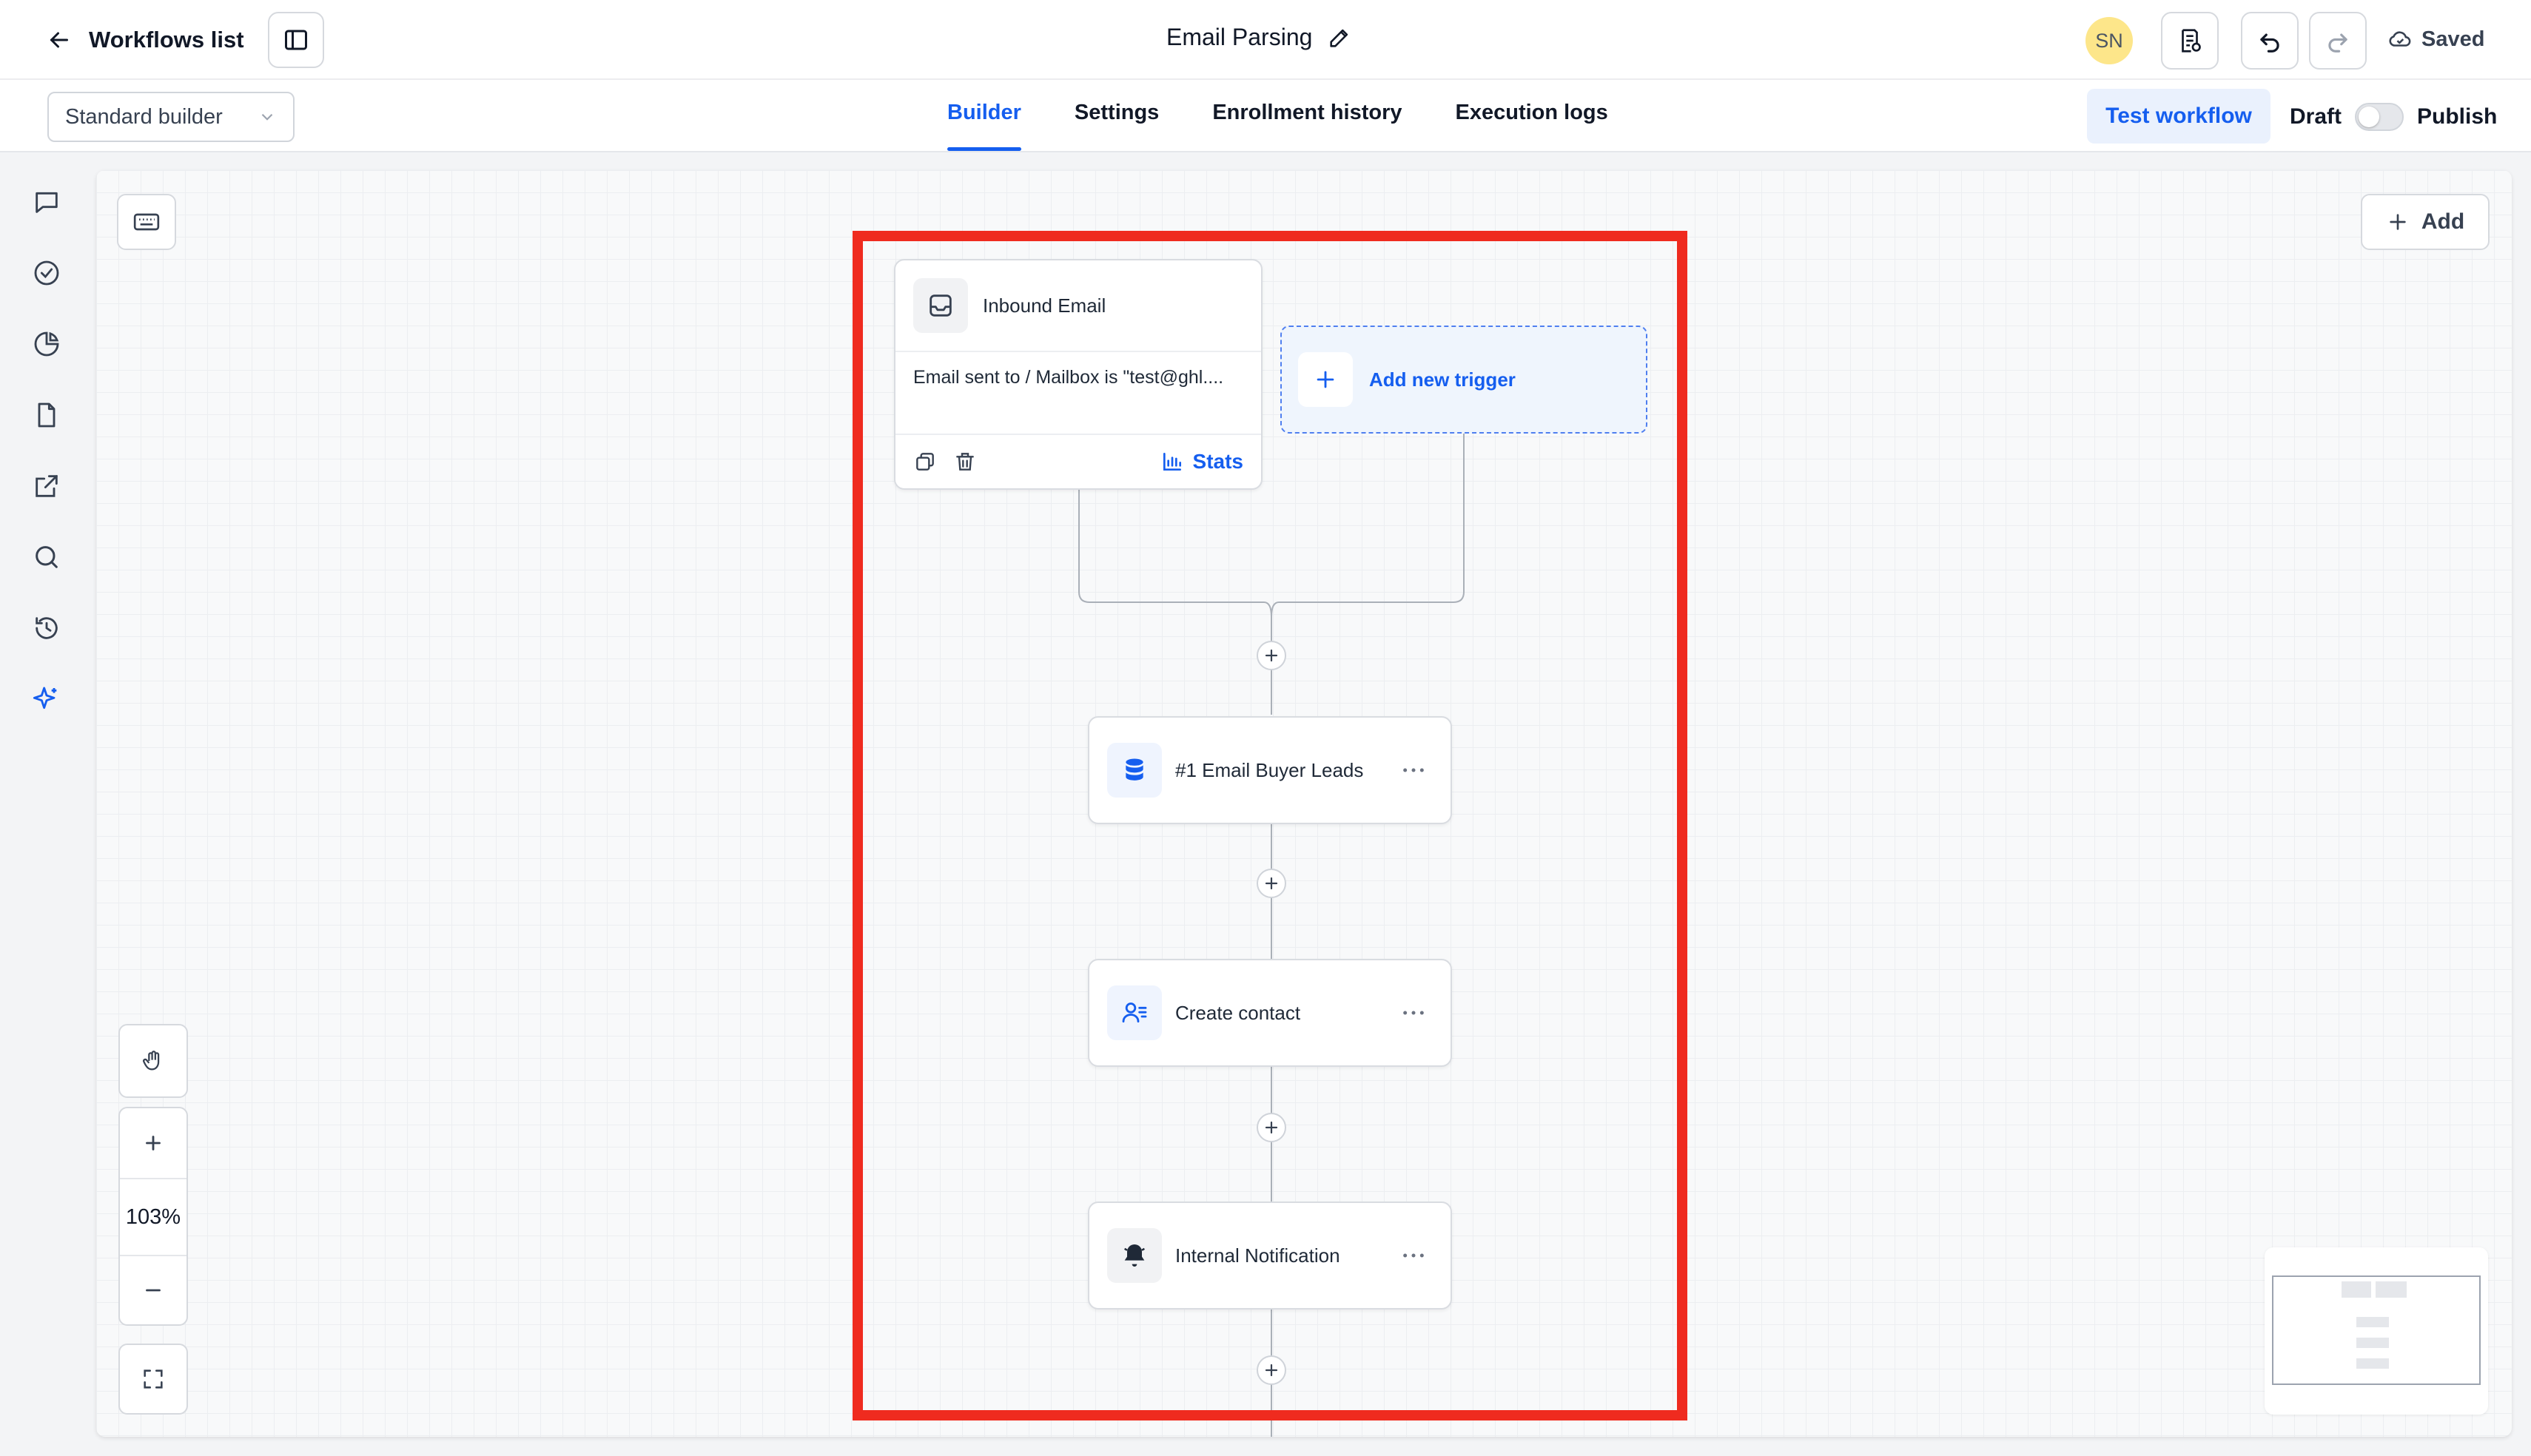 The height and width of the screenshot is (1456, 2531). Describe the element at coordinates (144, 116) in the screenshot. I see `builder-type-value: Standard builder` at that location.